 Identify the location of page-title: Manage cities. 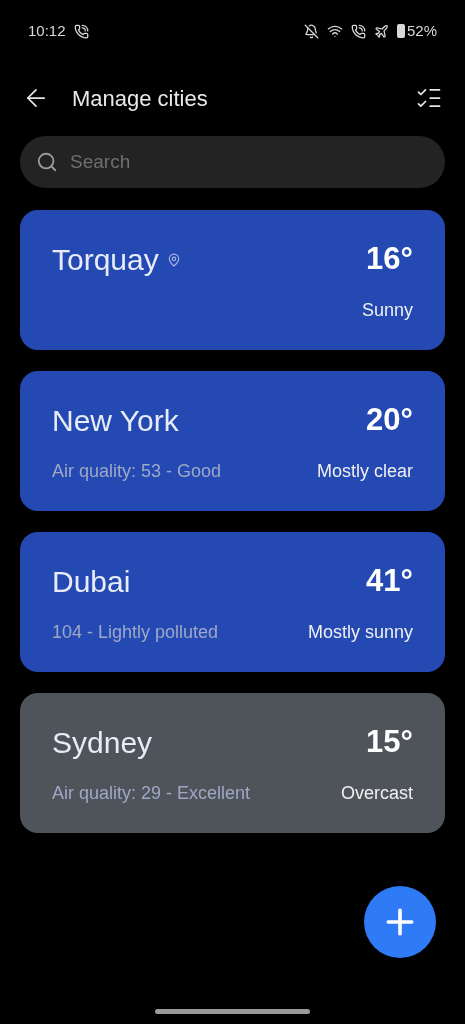
(140, 98).